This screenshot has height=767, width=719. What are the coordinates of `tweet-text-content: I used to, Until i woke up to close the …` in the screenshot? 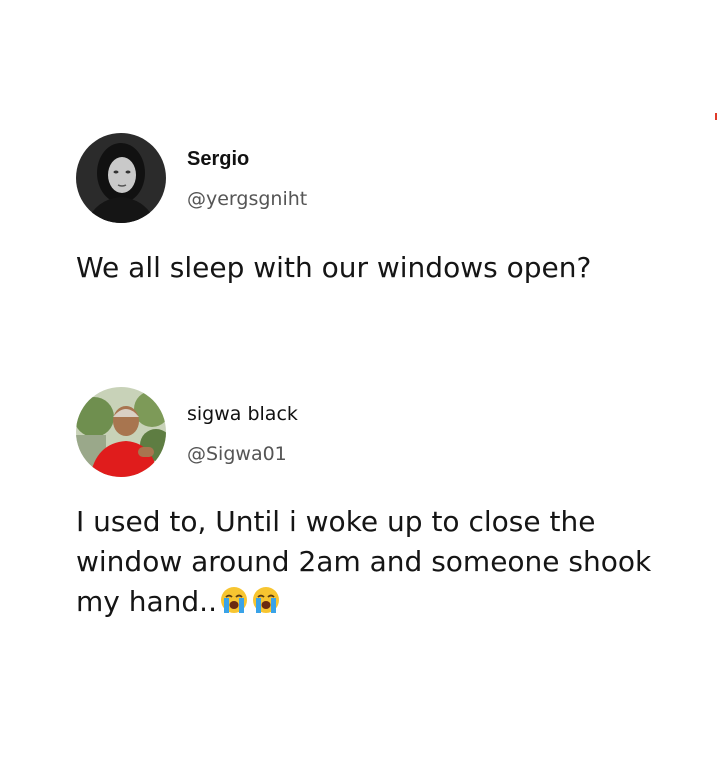 It's located at (364, 561).